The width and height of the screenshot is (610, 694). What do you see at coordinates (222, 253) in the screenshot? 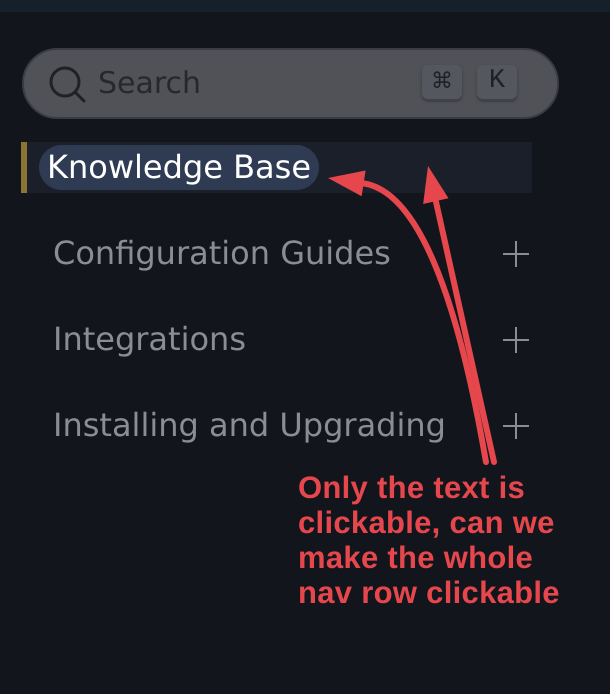
I see `nav-link: Configuration Guides` at bounding box center [222, 253].